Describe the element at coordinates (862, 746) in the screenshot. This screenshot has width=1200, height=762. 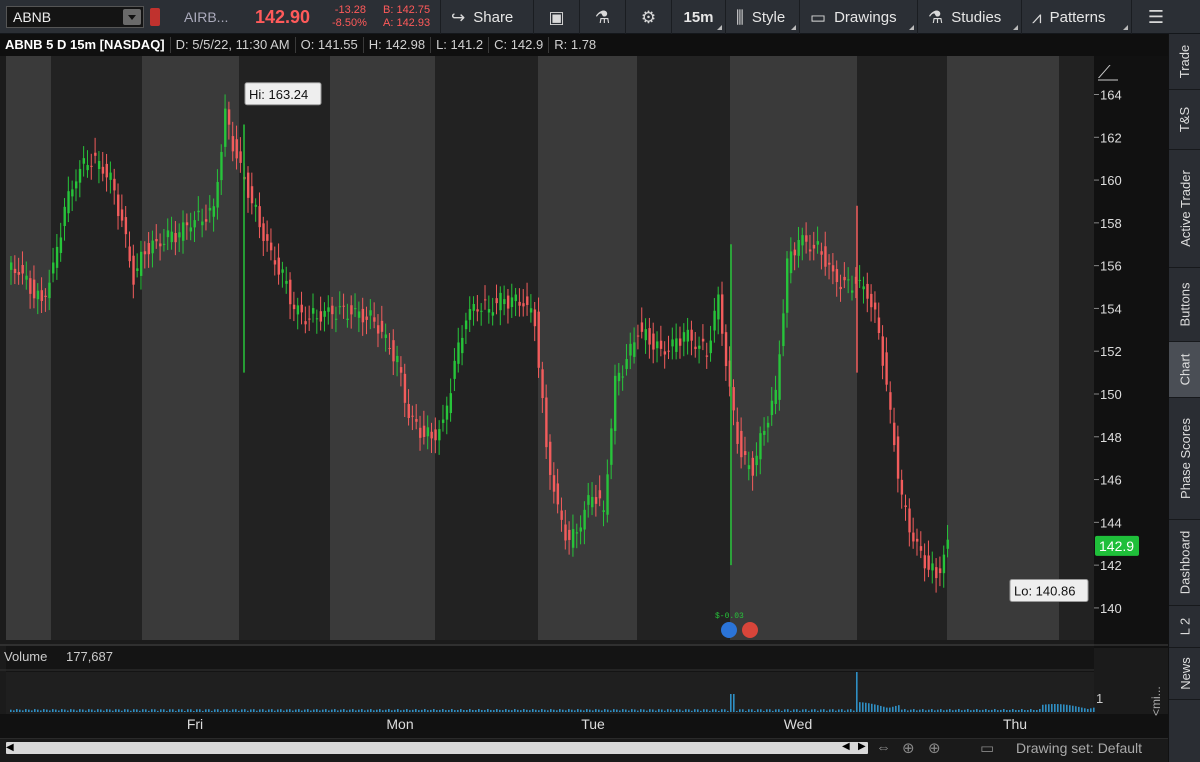
I see `scroll-right-icon: ▶` at that location.